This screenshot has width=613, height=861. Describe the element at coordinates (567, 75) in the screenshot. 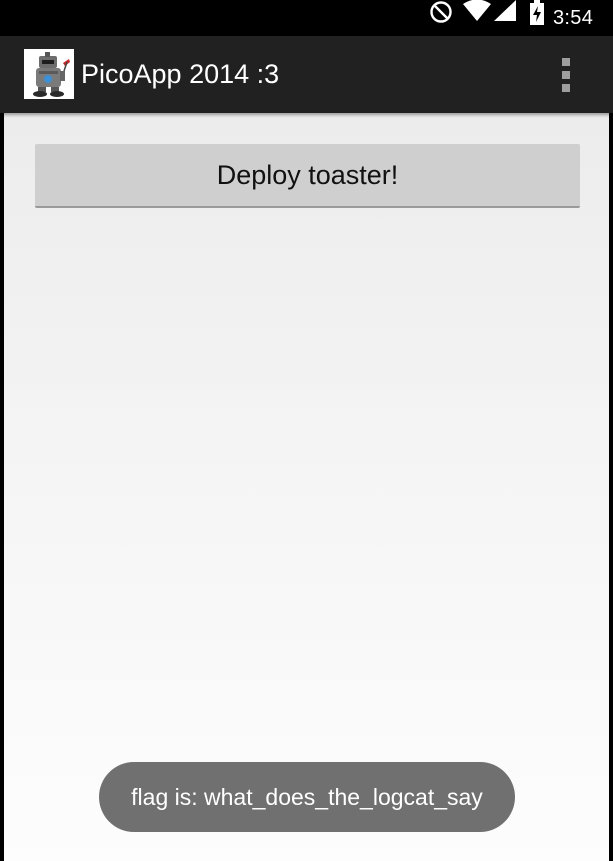

I see `overflow-menu-icon` at that location.